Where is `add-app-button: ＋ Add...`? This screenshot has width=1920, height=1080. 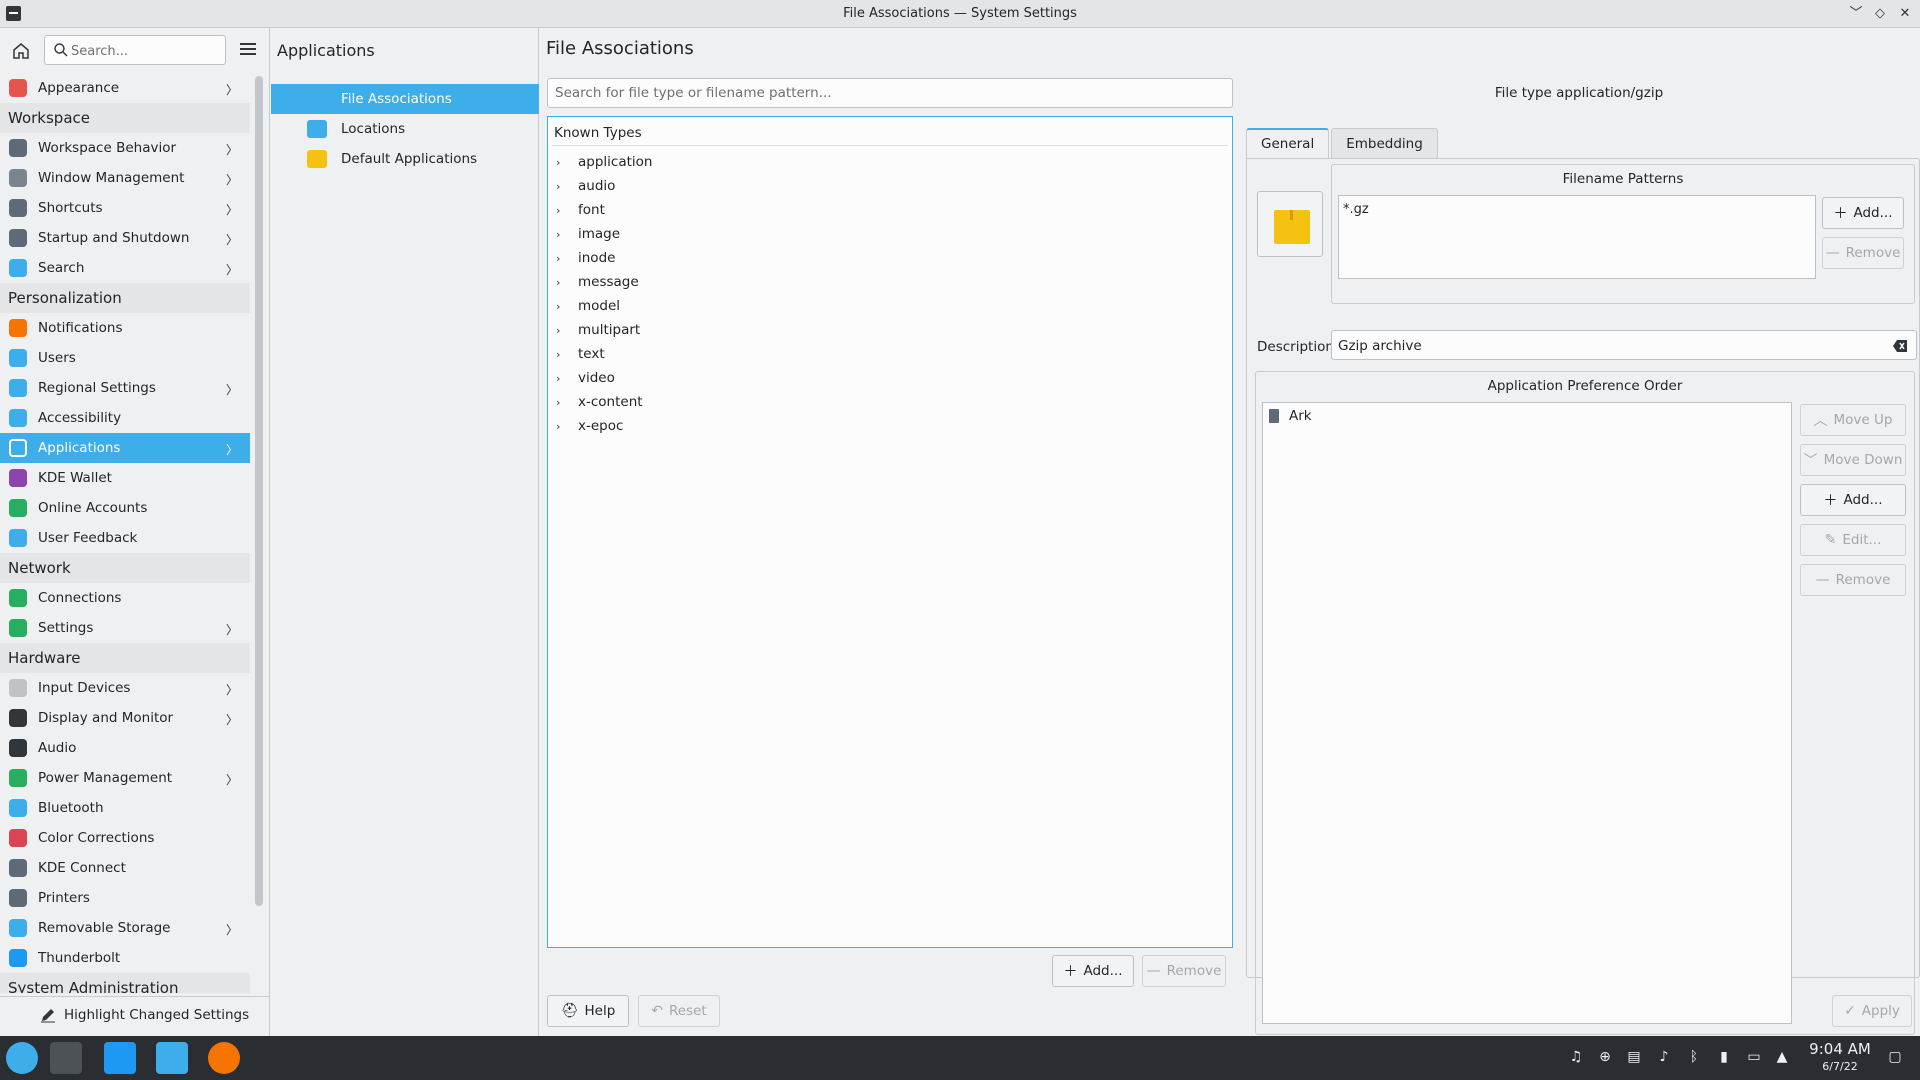 add-app-button: ＋ Add... is located at coordinates (1853, 500).